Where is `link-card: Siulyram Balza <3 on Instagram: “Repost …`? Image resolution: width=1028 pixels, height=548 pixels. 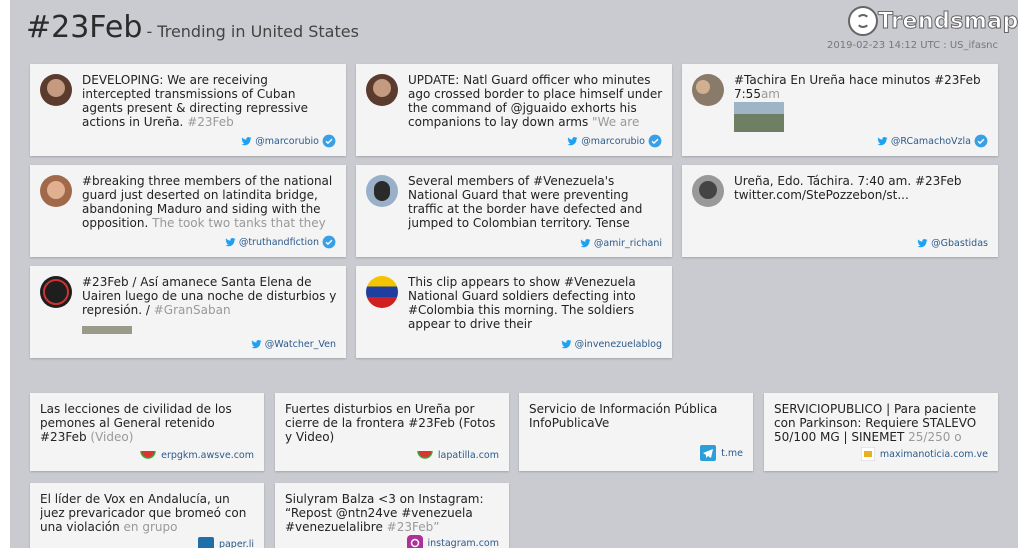 link-card: Siulyram Balza <3 on Instagram: “Repost … is located at coordinates (392, 515).